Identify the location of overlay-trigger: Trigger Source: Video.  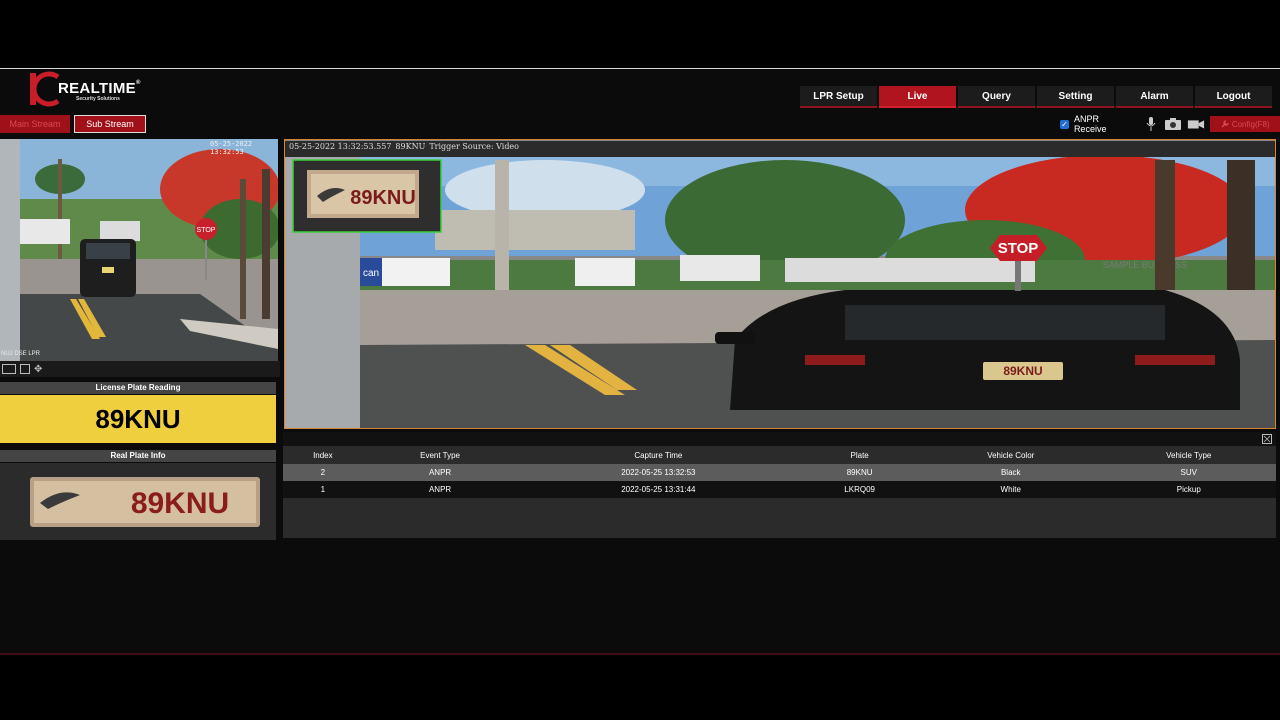
(474, 146).